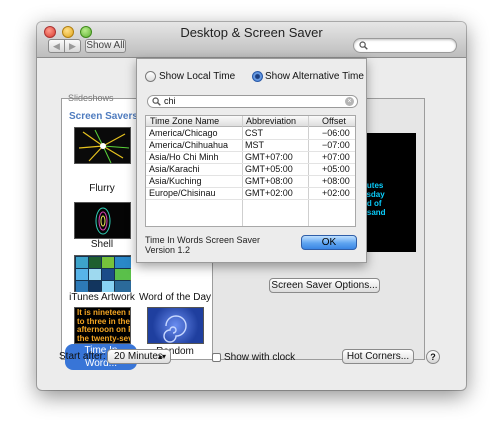 This screenshot has width=500, height=443. What do you see at coordinates (349, 101) in the screenshot?
I see `clear-icon: ×` at bounding box center [349, 101].